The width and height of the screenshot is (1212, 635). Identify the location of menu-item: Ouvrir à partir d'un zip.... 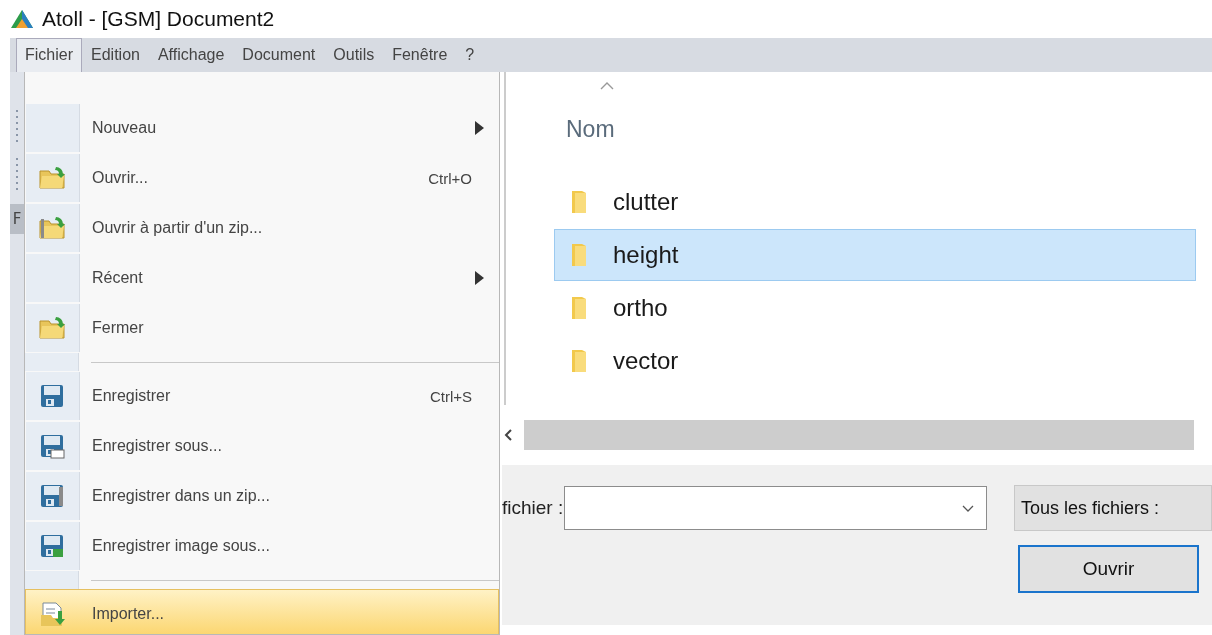
(262, 228).